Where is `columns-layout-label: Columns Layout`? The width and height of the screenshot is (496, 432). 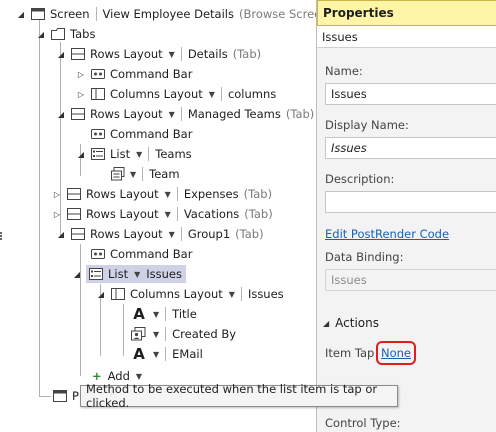 columns-layout-label: Columns Layout is located at coordinates (156, 94).